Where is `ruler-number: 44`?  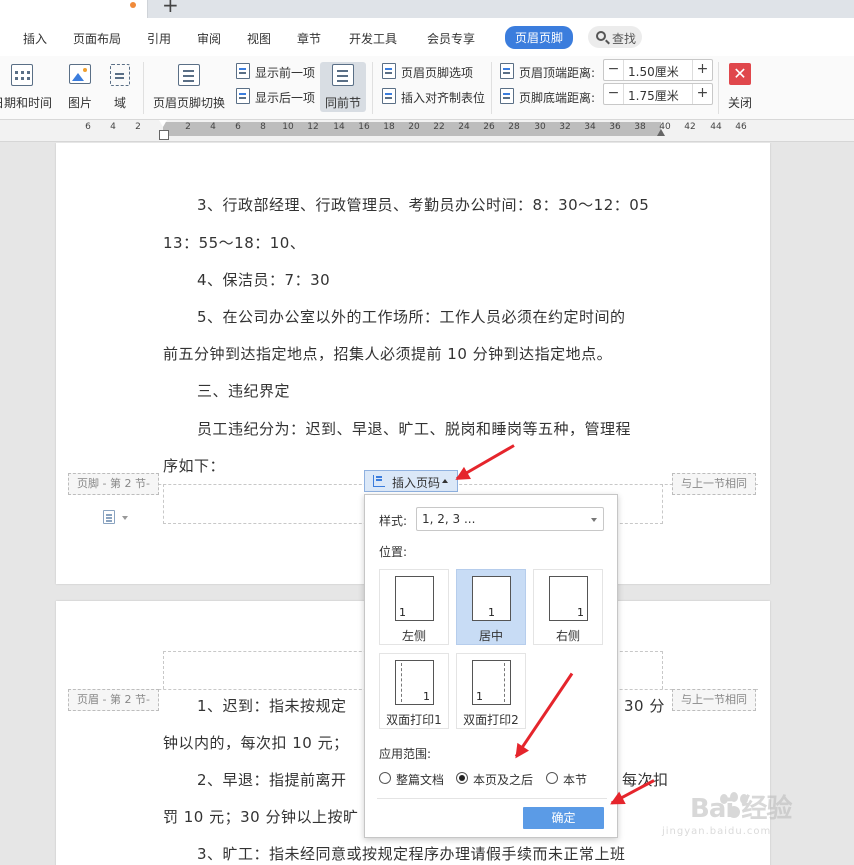 ruler-number: 44 is located at coordinates (716, 127).